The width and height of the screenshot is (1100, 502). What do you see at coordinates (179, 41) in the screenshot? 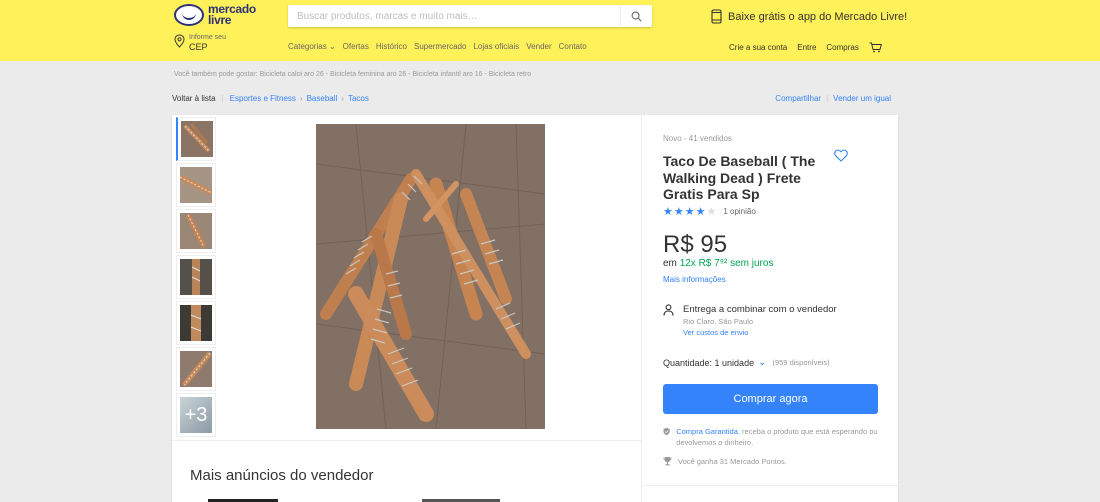
I see `location-pin-icon` at bounding box center [179, 41].